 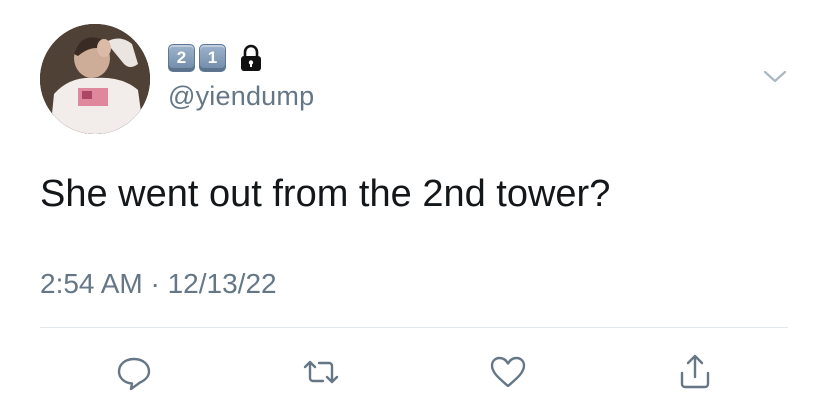 I want to click on tweet-timestamp: 2:54 AM · 12/13/22, so click(x=158, y=284).